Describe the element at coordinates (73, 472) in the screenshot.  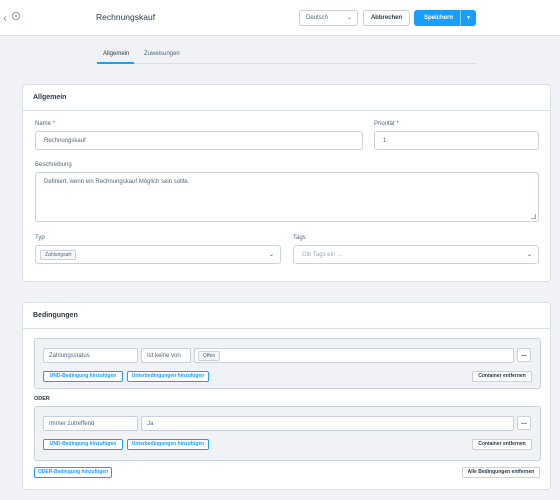
I see `add-or-condition-button: ODER-Bedingung hinzufügen` at that location.